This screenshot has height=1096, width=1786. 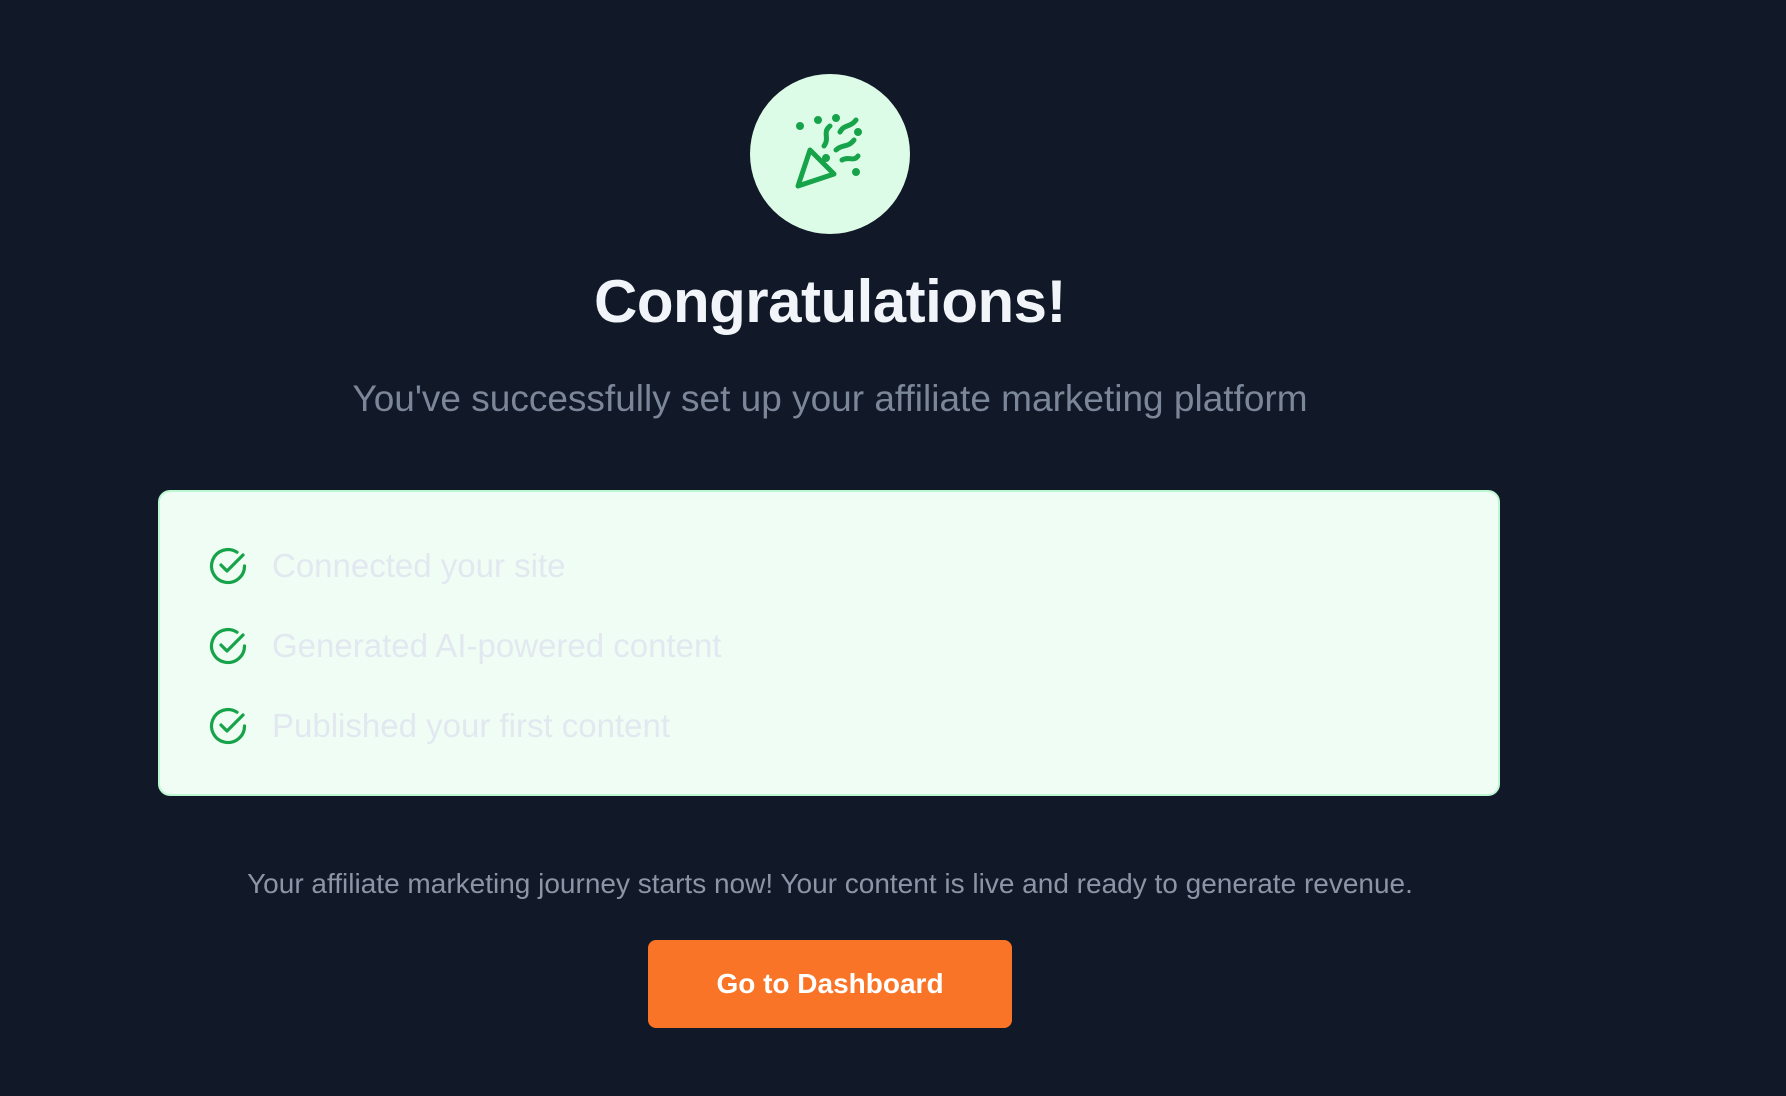 I want to click on checklist-item-label: Published your first content, so click(x=471, y=725).